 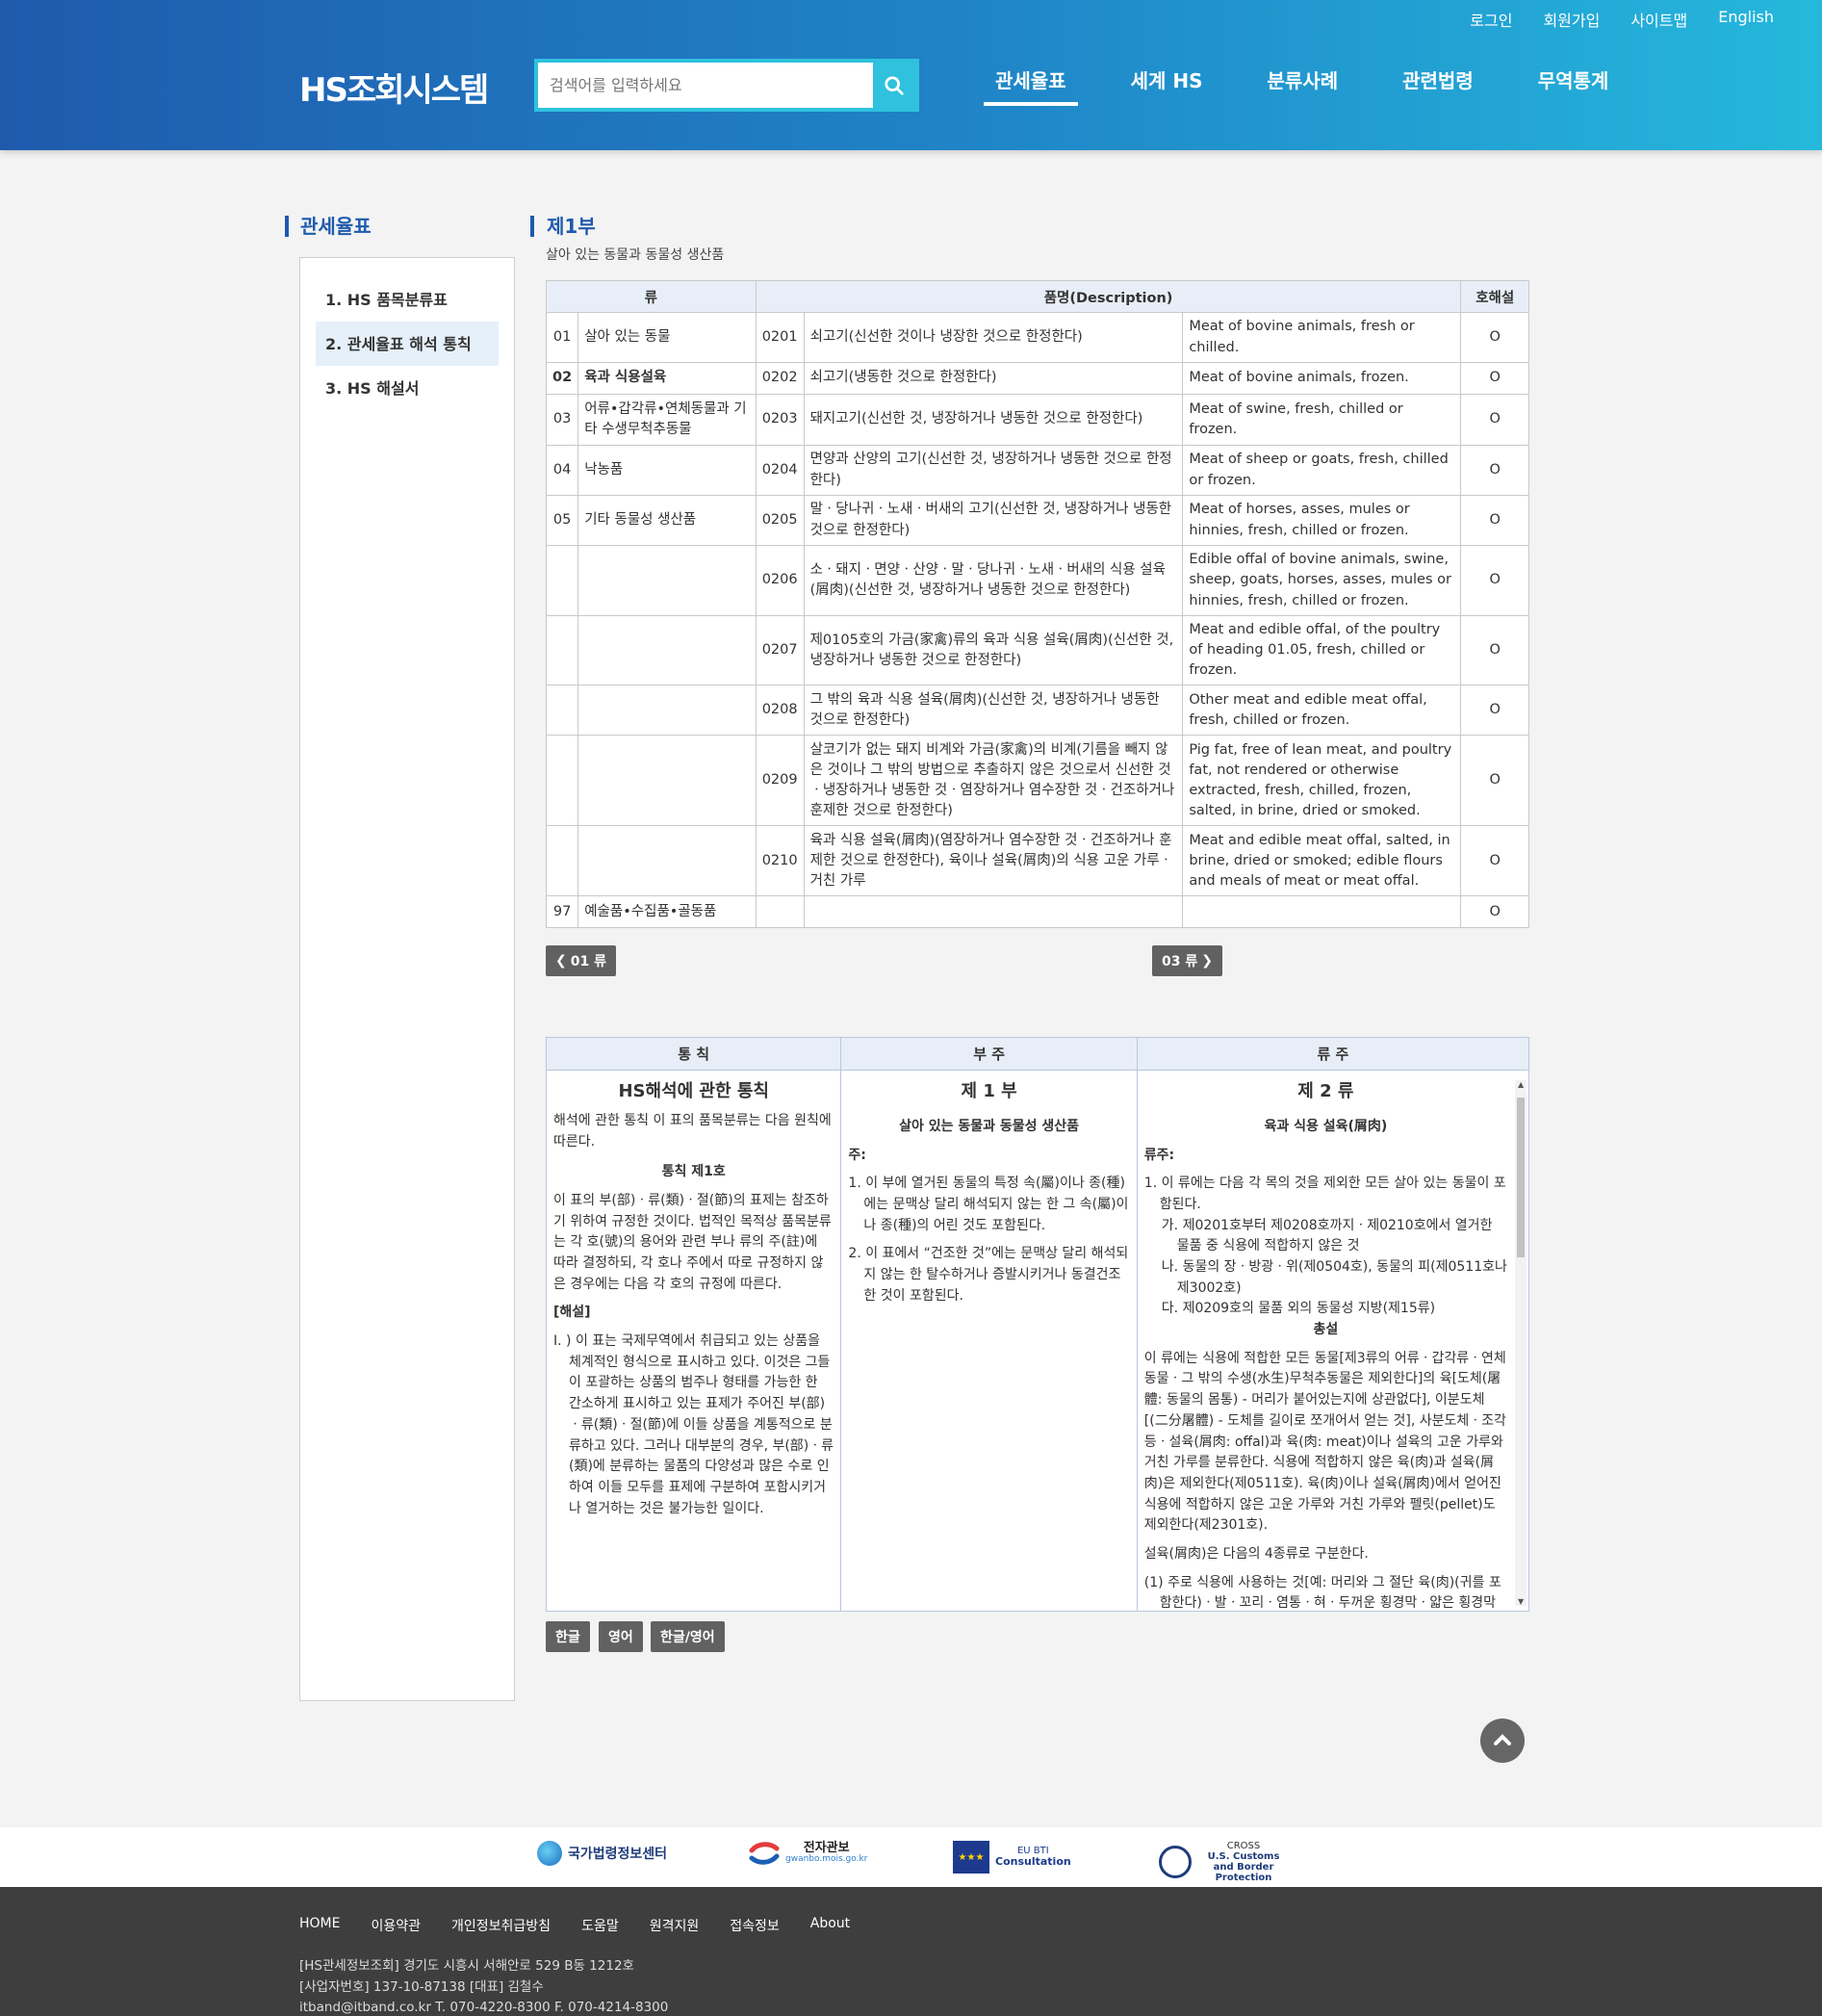 What do you see at coordinates (894, 85) in the screenshot?
I see `search-button` at bounding box center [894, 85].